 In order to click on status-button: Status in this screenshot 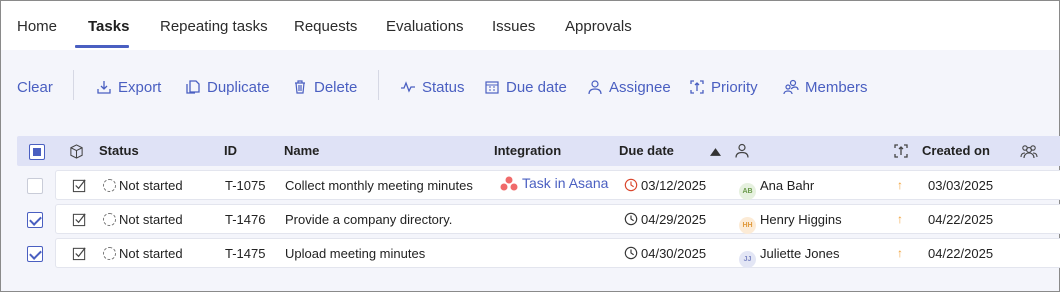, I will do `click(432, 87)`.